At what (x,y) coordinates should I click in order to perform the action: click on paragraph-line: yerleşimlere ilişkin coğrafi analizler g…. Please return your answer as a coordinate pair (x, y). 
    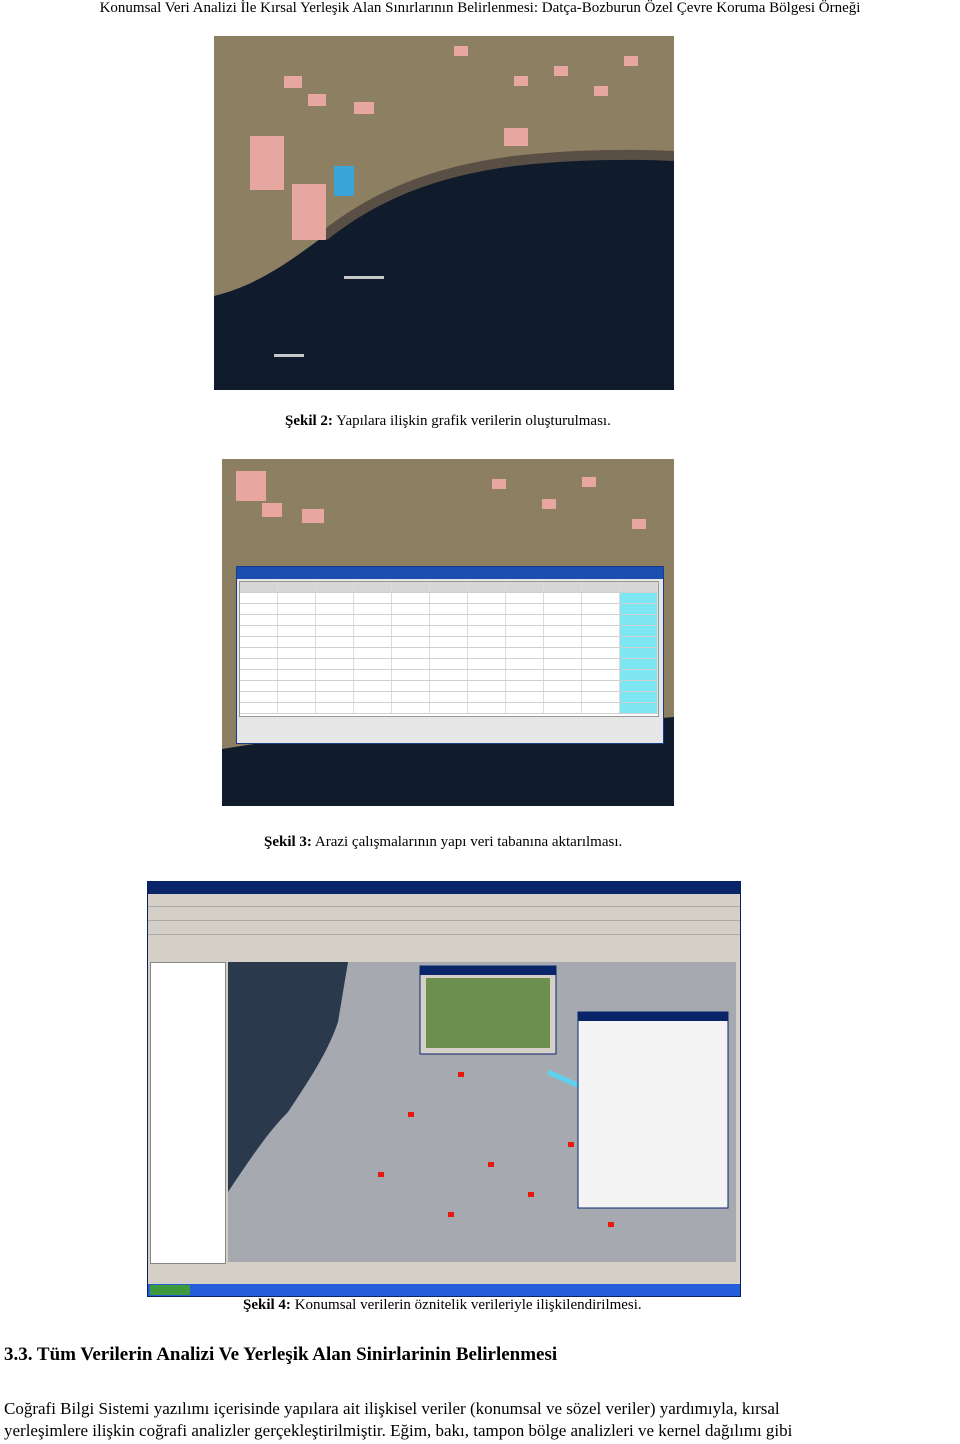
    Looking at the image, I should click on (398, 1430).